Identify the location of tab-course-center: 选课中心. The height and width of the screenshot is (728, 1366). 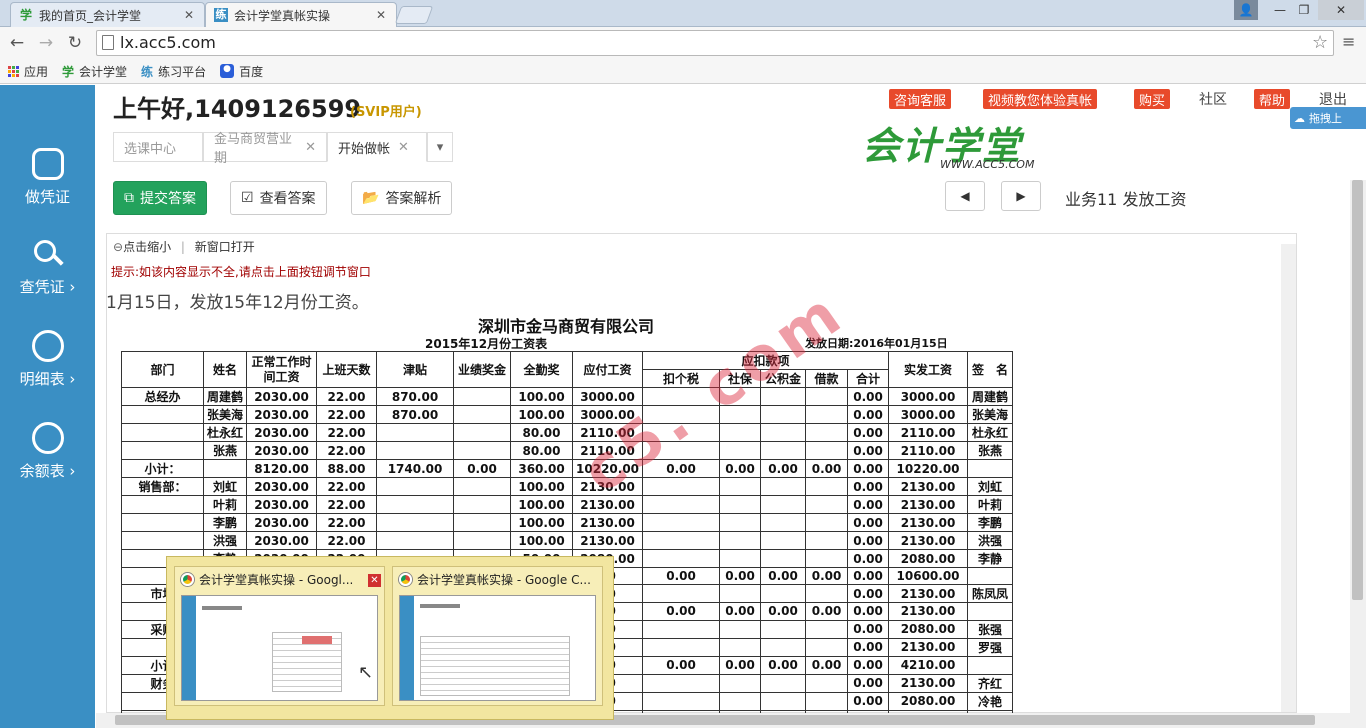
(158, 147).